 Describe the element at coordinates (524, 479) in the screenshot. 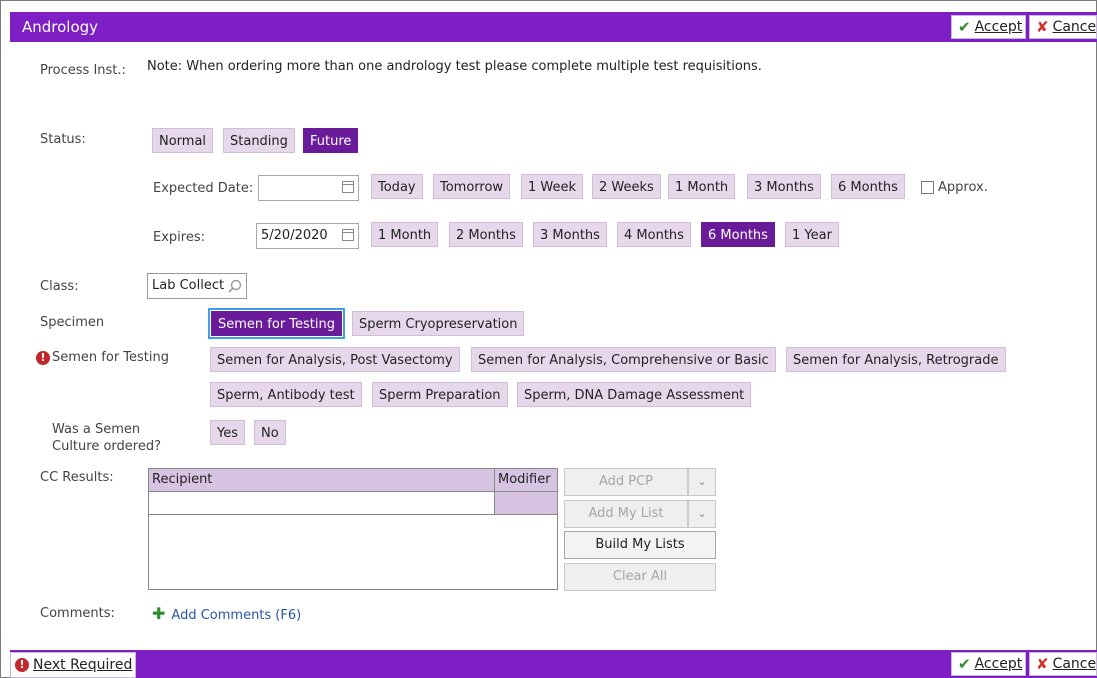

I see `modifier-column-header: Modifier` at that location.